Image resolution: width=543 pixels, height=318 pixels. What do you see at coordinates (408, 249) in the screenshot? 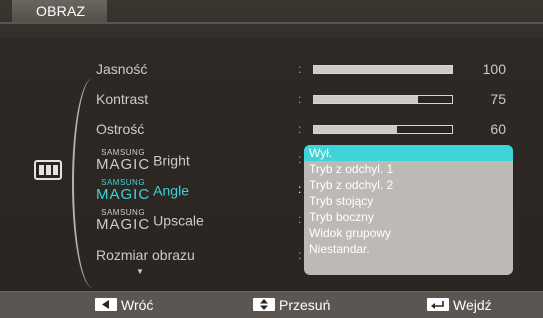
I see `dropdown-option-custom: Niestandar.` at bounding box center [408, 249].